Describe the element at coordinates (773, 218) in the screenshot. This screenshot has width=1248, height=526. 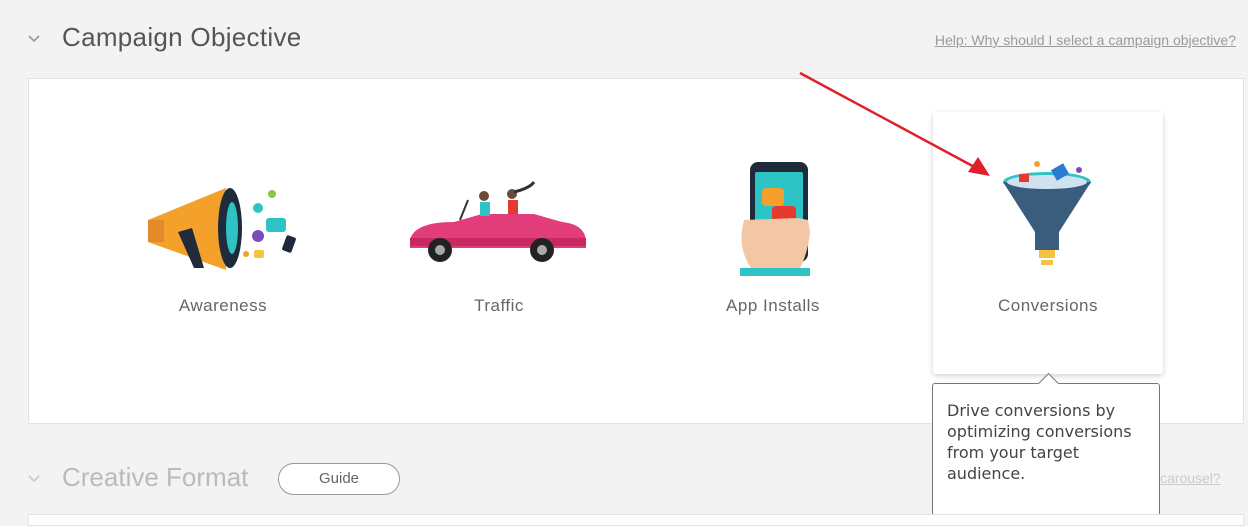
I see `phone-in-hand-icon` at that location.